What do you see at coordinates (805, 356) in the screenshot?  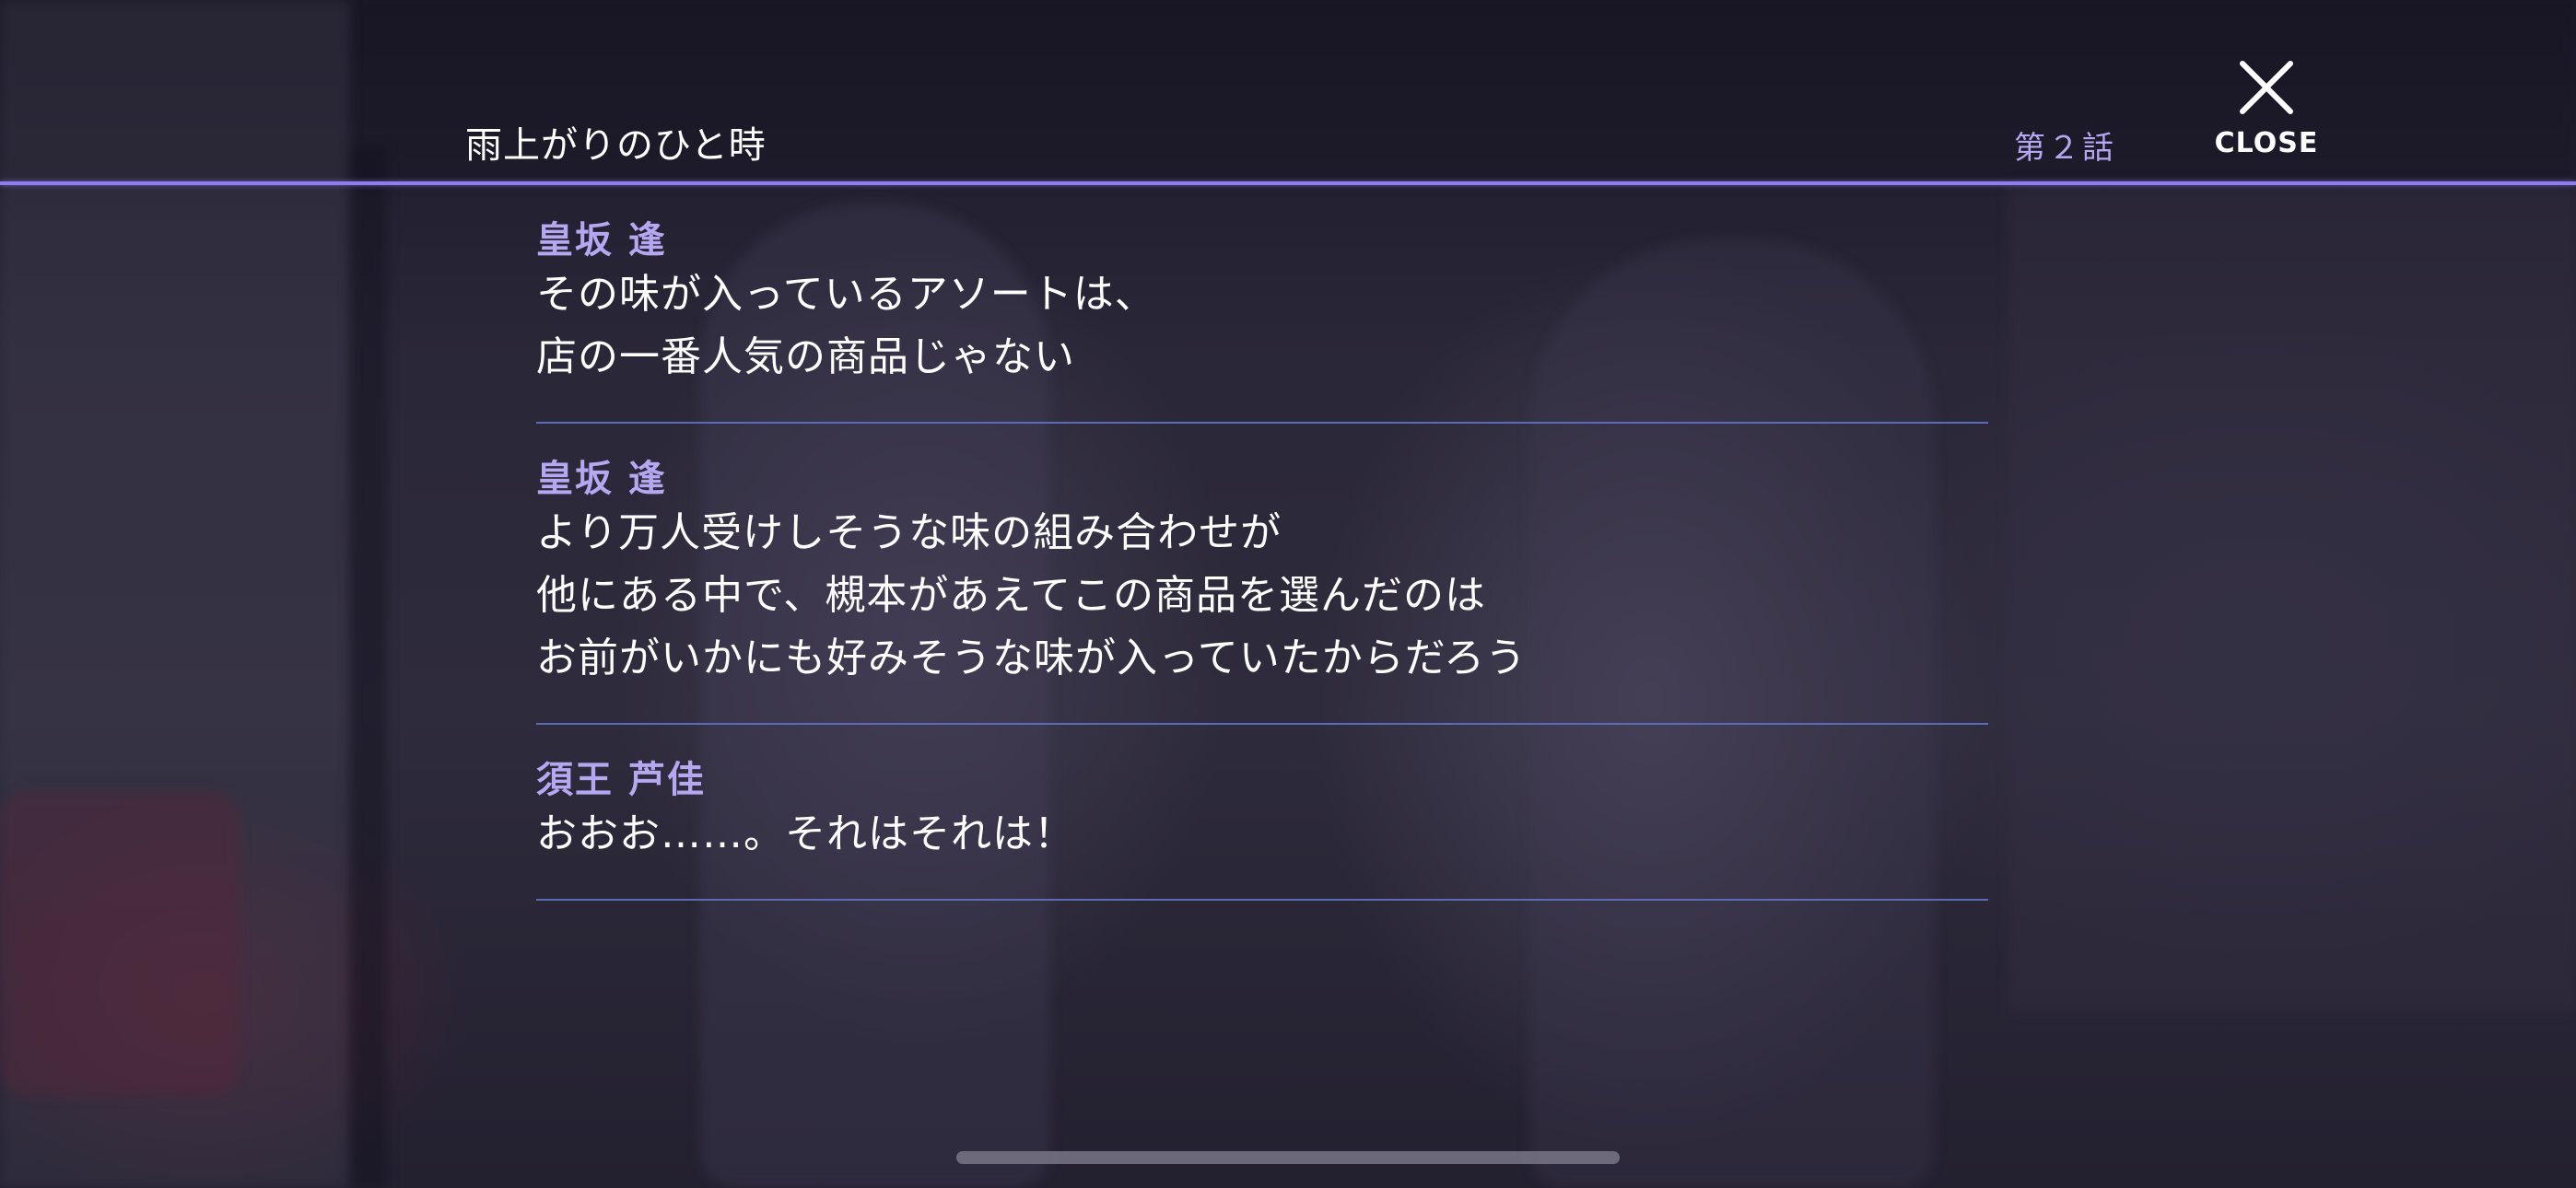 I see `dialogue-line: 店の一番人気の商品じゃない` at bounding box center [805, 356].